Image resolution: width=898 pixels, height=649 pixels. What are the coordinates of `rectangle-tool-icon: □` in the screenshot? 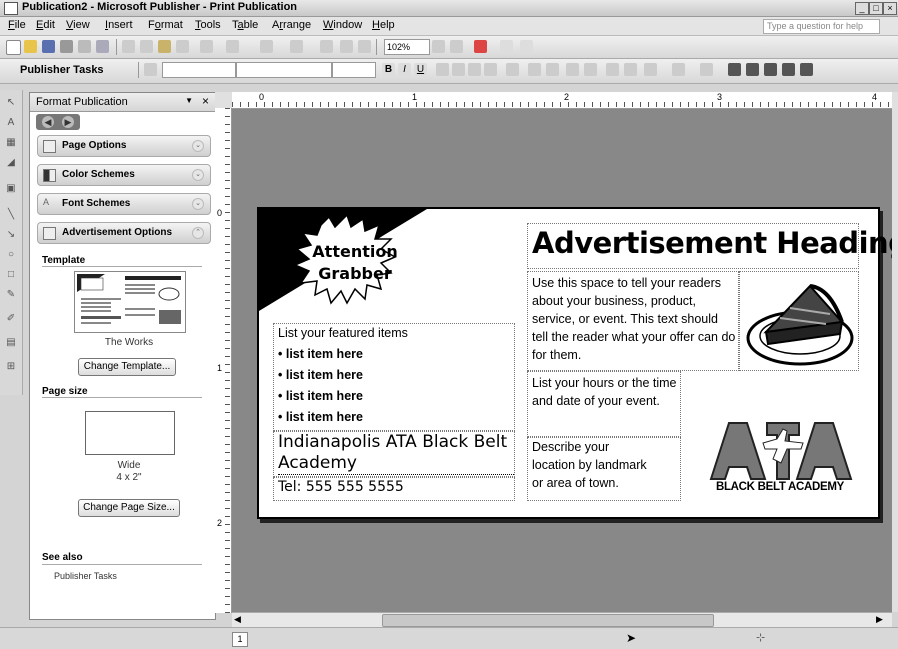 It's located at (11, 275).